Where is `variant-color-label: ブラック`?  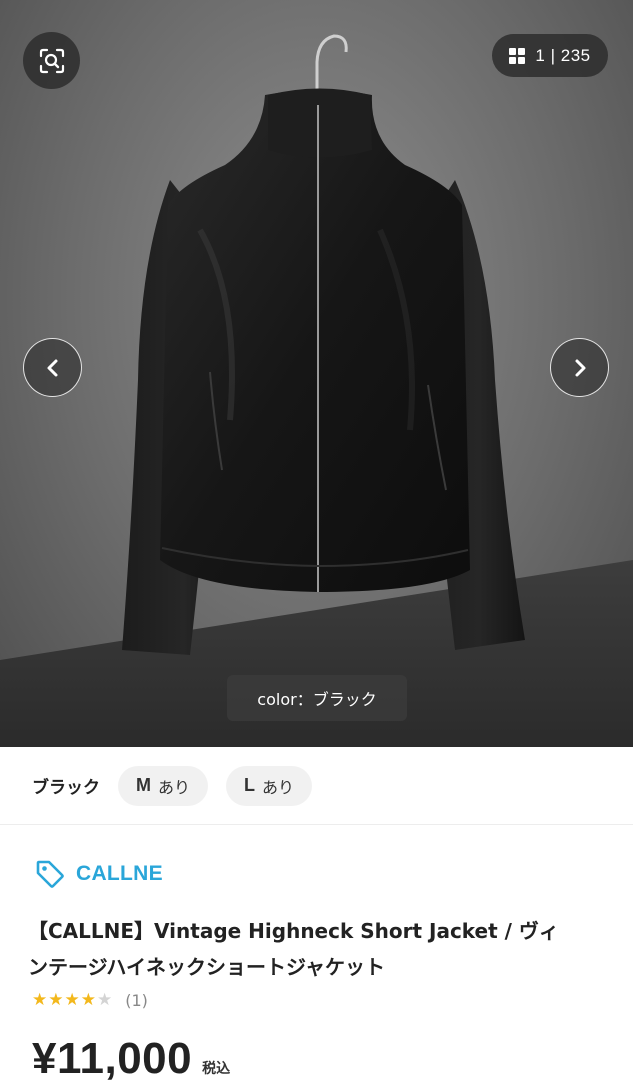 variant-color-label: ブラック is located at coordinates (66, 788).